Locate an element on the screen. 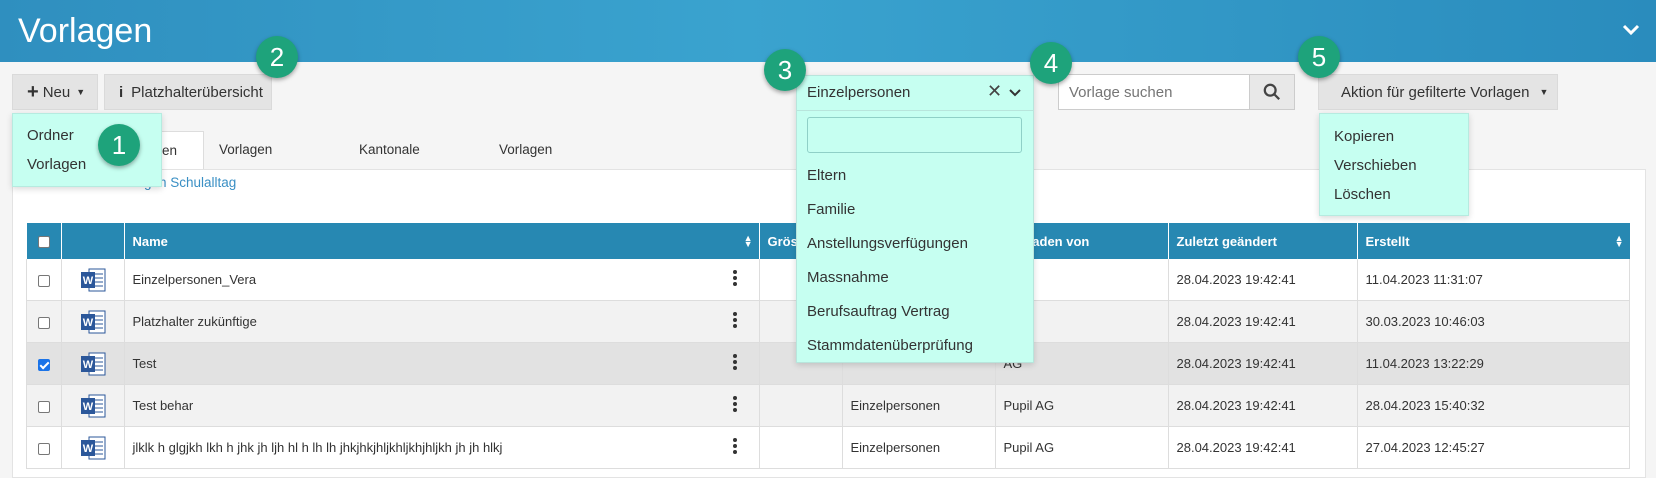  step-badge-4: 4 is located at coordinates (1051, 63).